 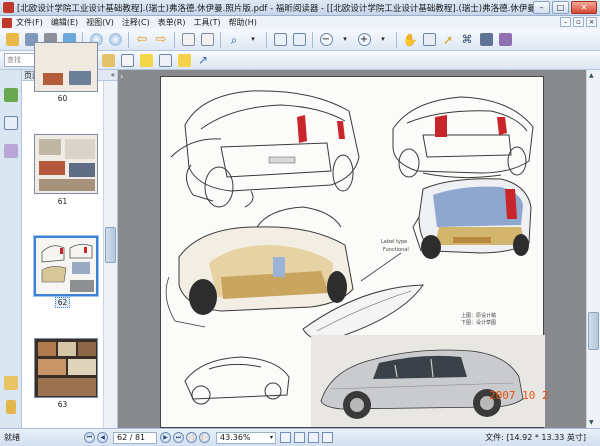 What do you see at coordinates (188, 40) in the screenshot?
I see `fit-page-button` at bounding box center [188, 40].